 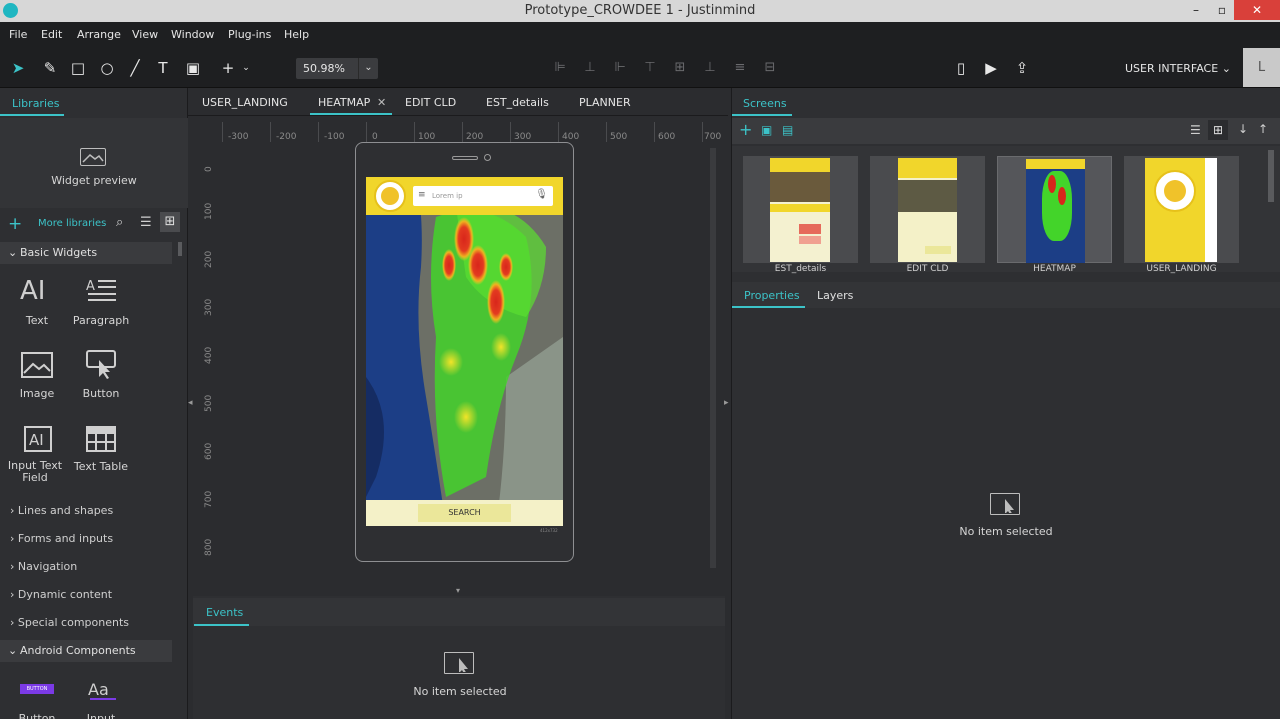 I want to click on image-tool-icon: ▣, so click(x=193, y=68).